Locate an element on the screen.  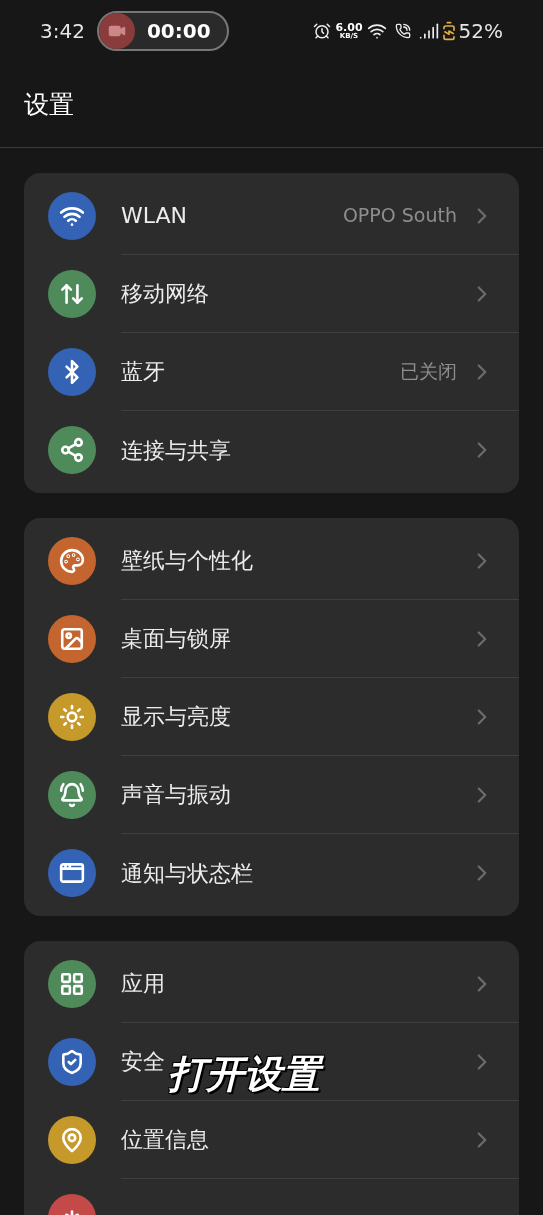
setting-label: 声音与振动 is located at coordinates (176, 794).